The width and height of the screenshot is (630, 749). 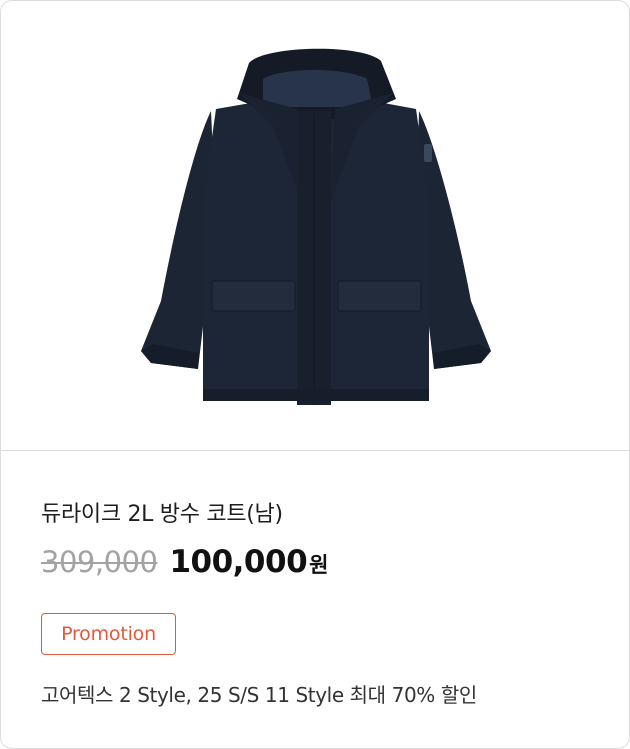 I want to click on promotion-description: 고어텍스 2 Style, 25 S/S 11 Style 최대 70% 할인, so click(x=259, y=695).